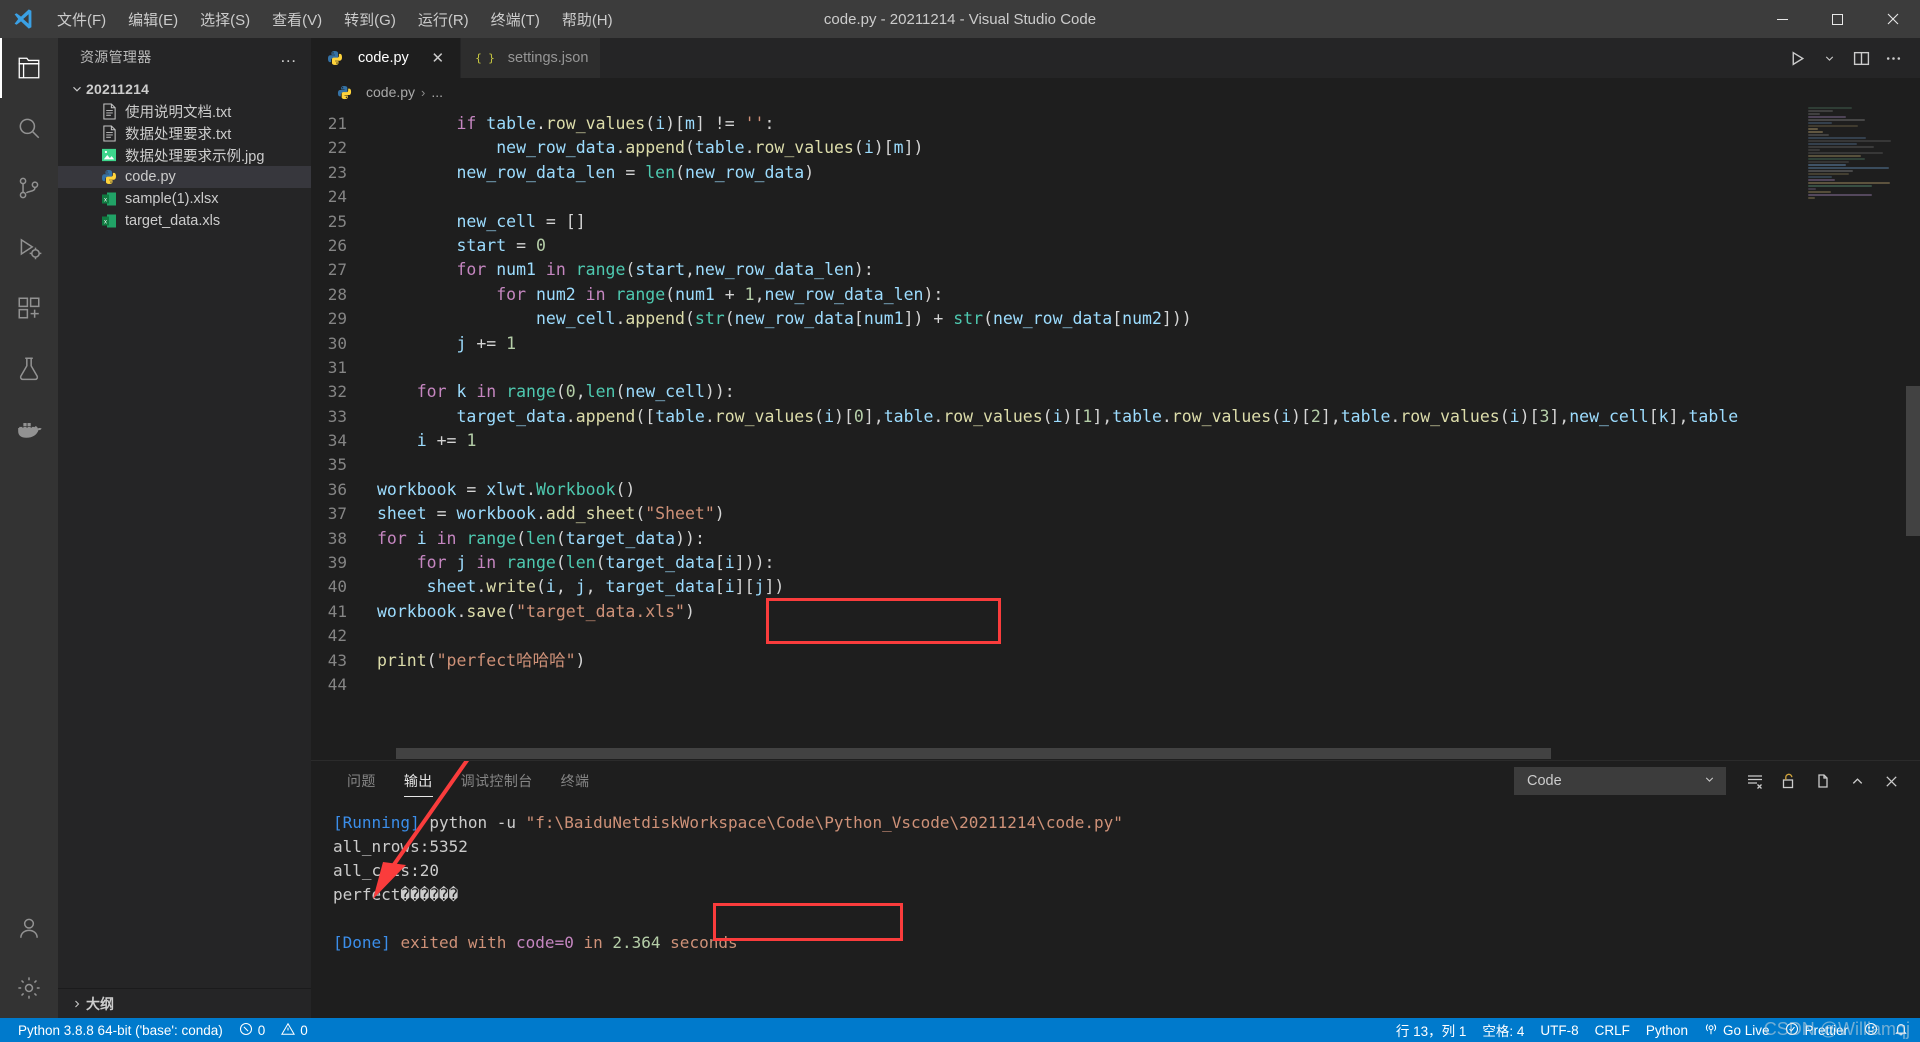  What do you see at coordinates (1431, 1030) in the screenshot?
I see `cursor-position-status: 行 13，列 1` at bounding box center [1431, 1030].